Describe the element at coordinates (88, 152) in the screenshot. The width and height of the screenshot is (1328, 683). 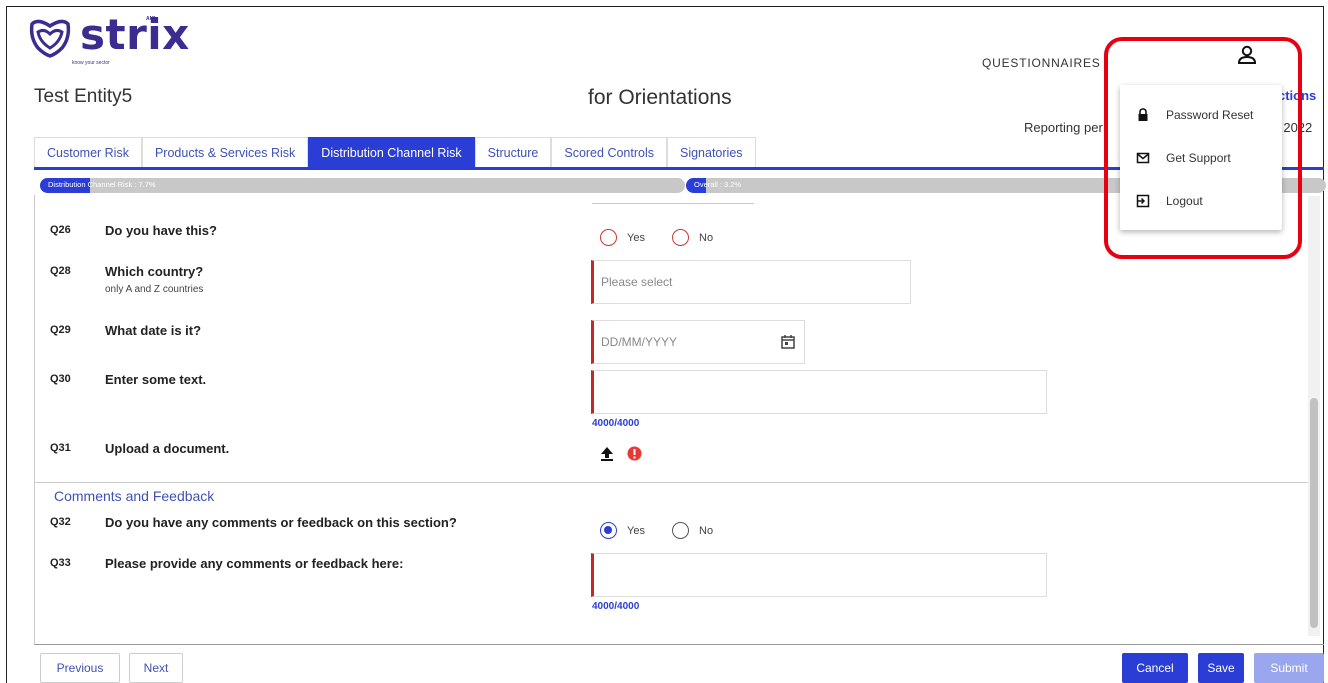
I see `tab-customer-risk: Customer Risk` at that location.